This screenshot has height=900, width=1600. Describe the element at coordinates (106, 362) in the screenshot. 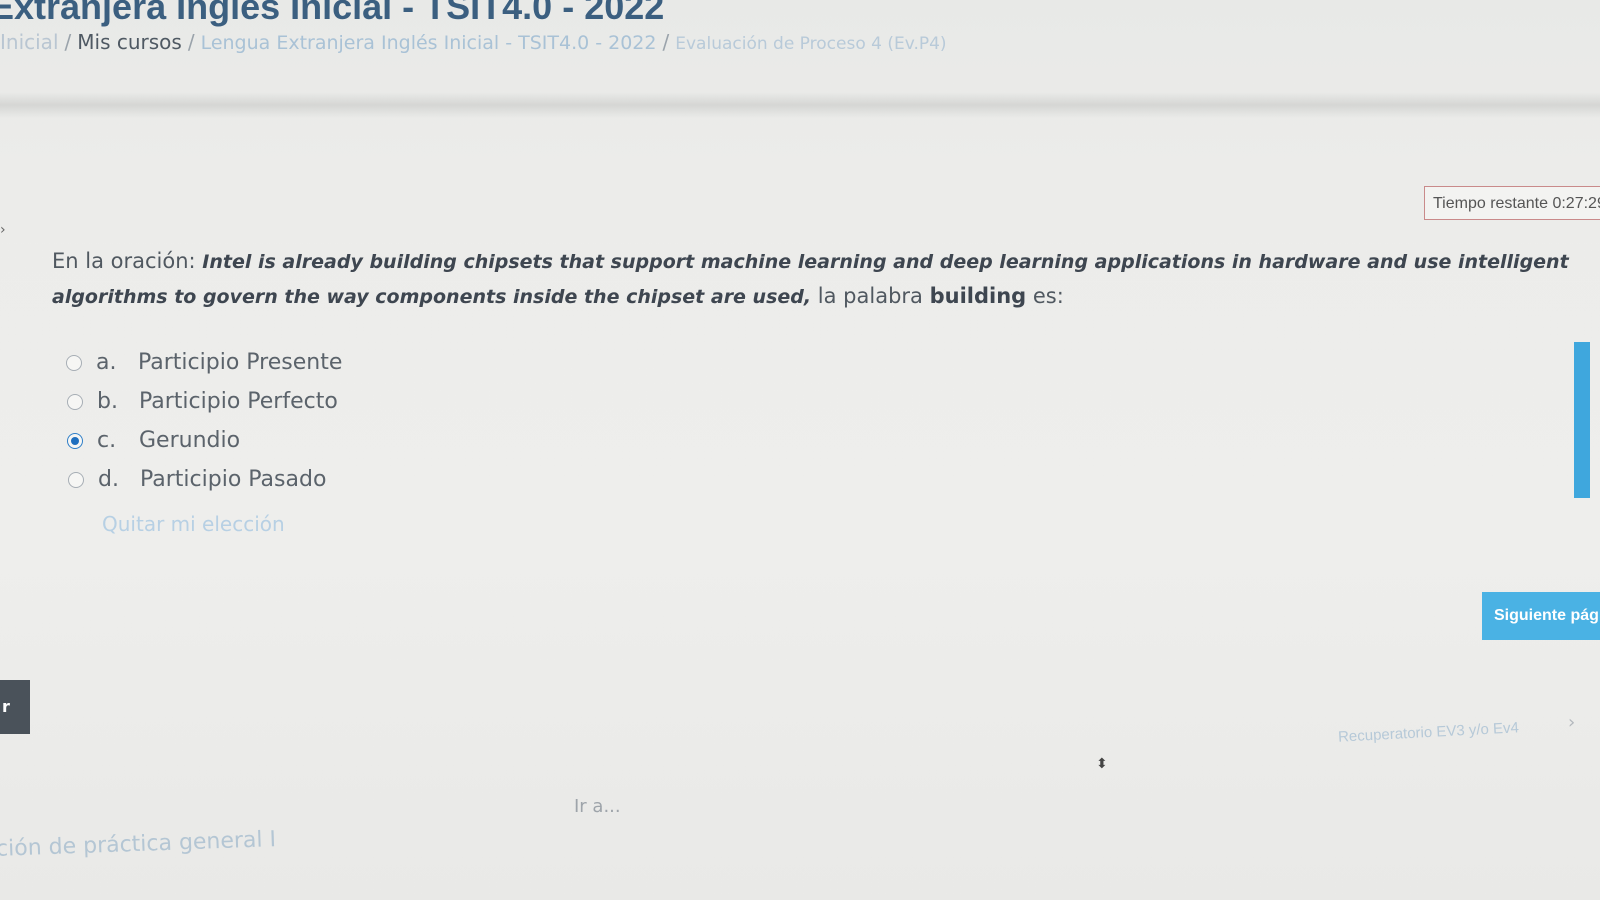

I see `option-letter: a.` at that location.